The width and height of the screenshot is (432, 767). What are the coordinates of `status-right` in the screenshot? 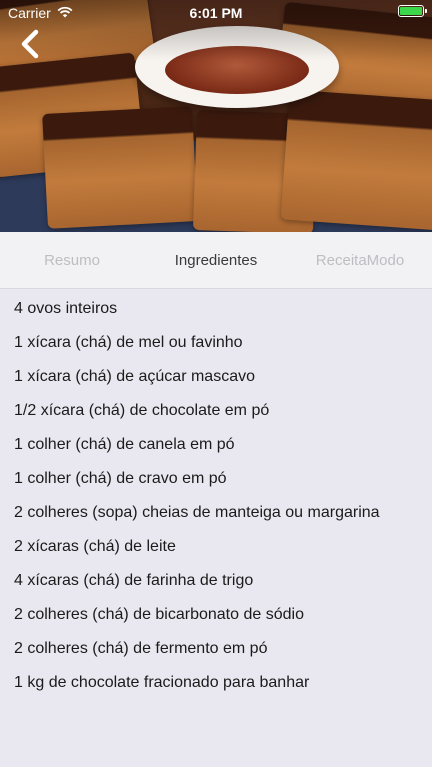 It's located at (412, 11).